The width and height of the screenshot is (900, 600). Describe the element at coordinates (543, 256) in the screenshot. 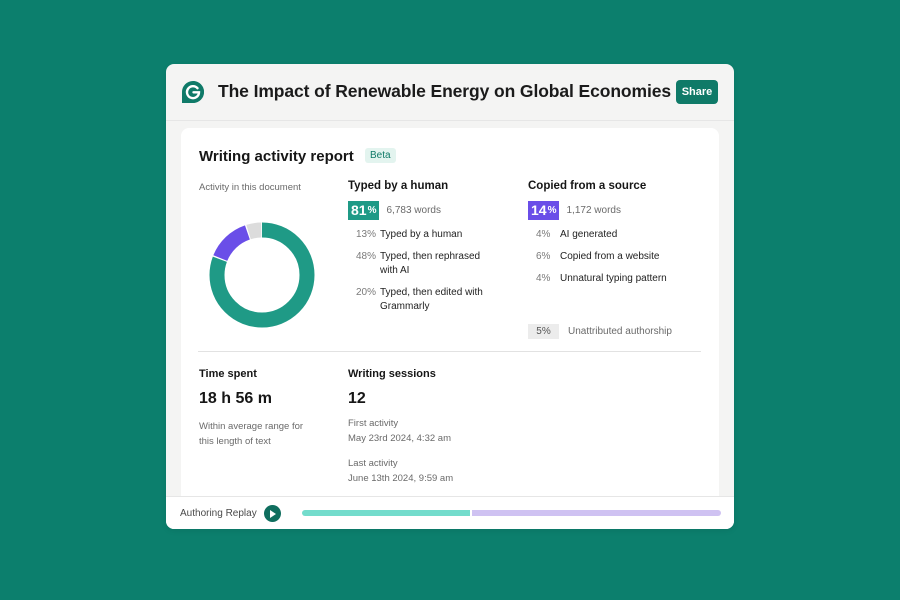

I see `row-percent: 6%` at that location.